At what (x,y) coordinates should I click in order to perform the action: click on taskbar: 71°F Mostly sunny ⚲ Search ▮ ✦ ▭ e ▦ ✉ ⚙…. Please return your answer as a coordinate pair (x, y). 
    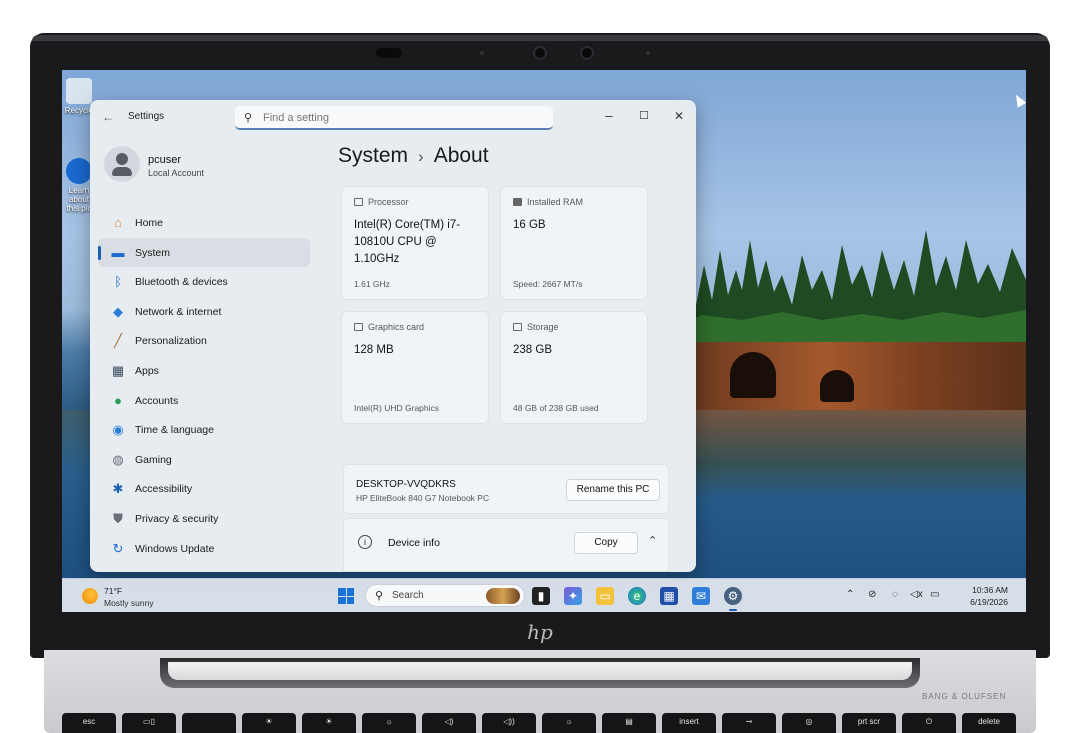
    Looking at the image, I should click on (544, 595).